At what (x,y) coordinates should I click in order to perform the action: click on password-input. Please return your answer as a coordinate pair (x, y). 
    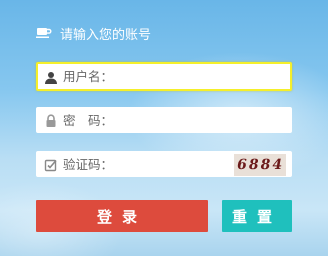
    Looking at the image, I should click on (148, 120).